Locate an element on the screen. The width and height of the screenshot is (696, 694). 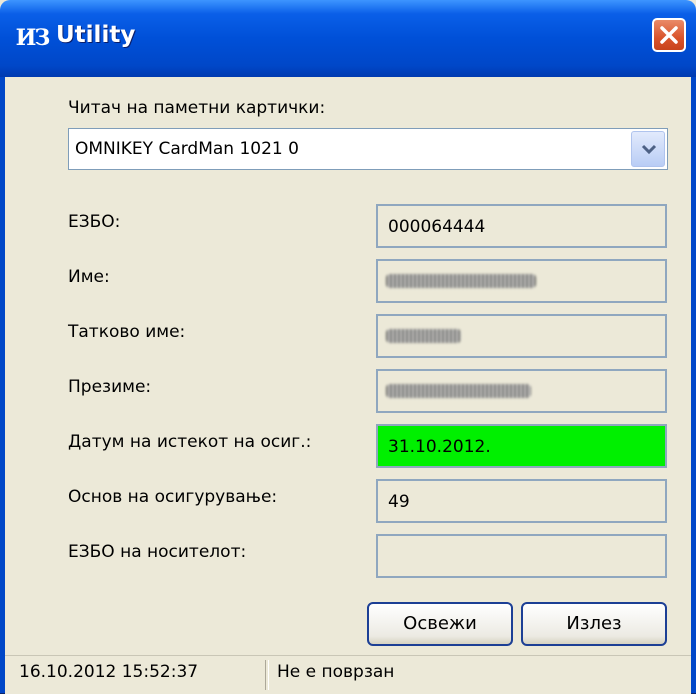
datum-label: Датум на истекот на осиг.: is located at coordinates (190, 442).